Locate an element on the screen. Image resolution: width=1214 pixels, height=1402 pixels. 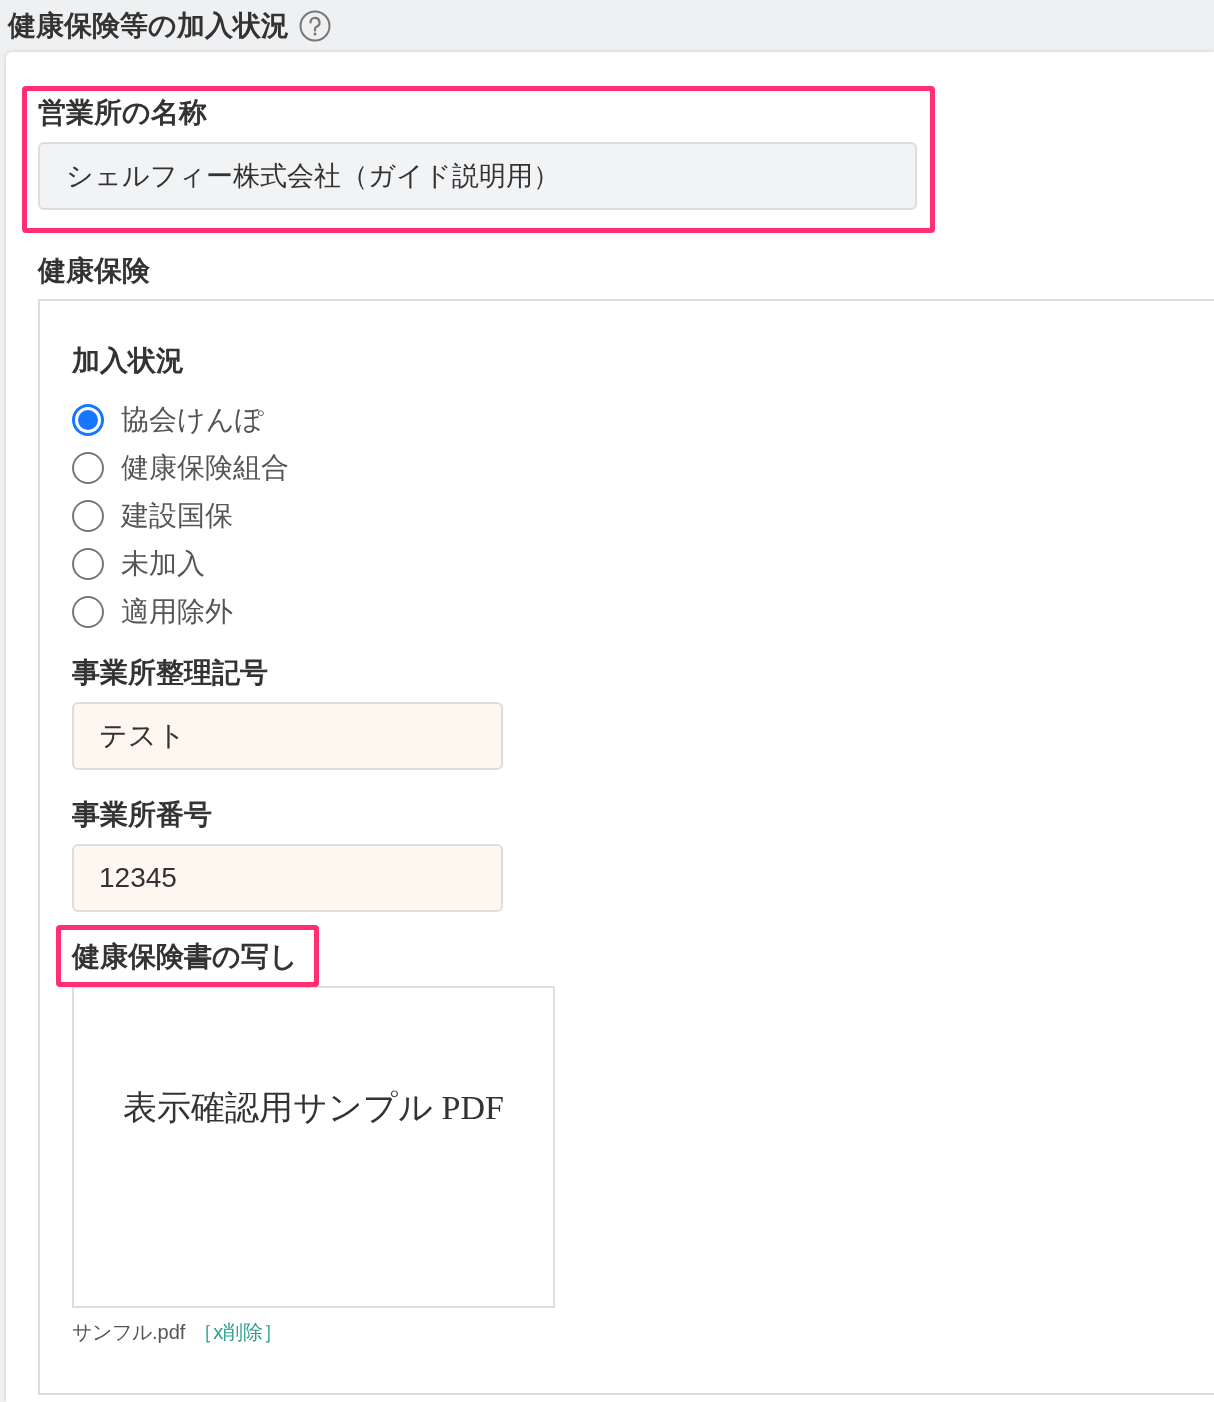
preview-text: 表示確認用サンプル PDF is located at coordinates (313, 1108).